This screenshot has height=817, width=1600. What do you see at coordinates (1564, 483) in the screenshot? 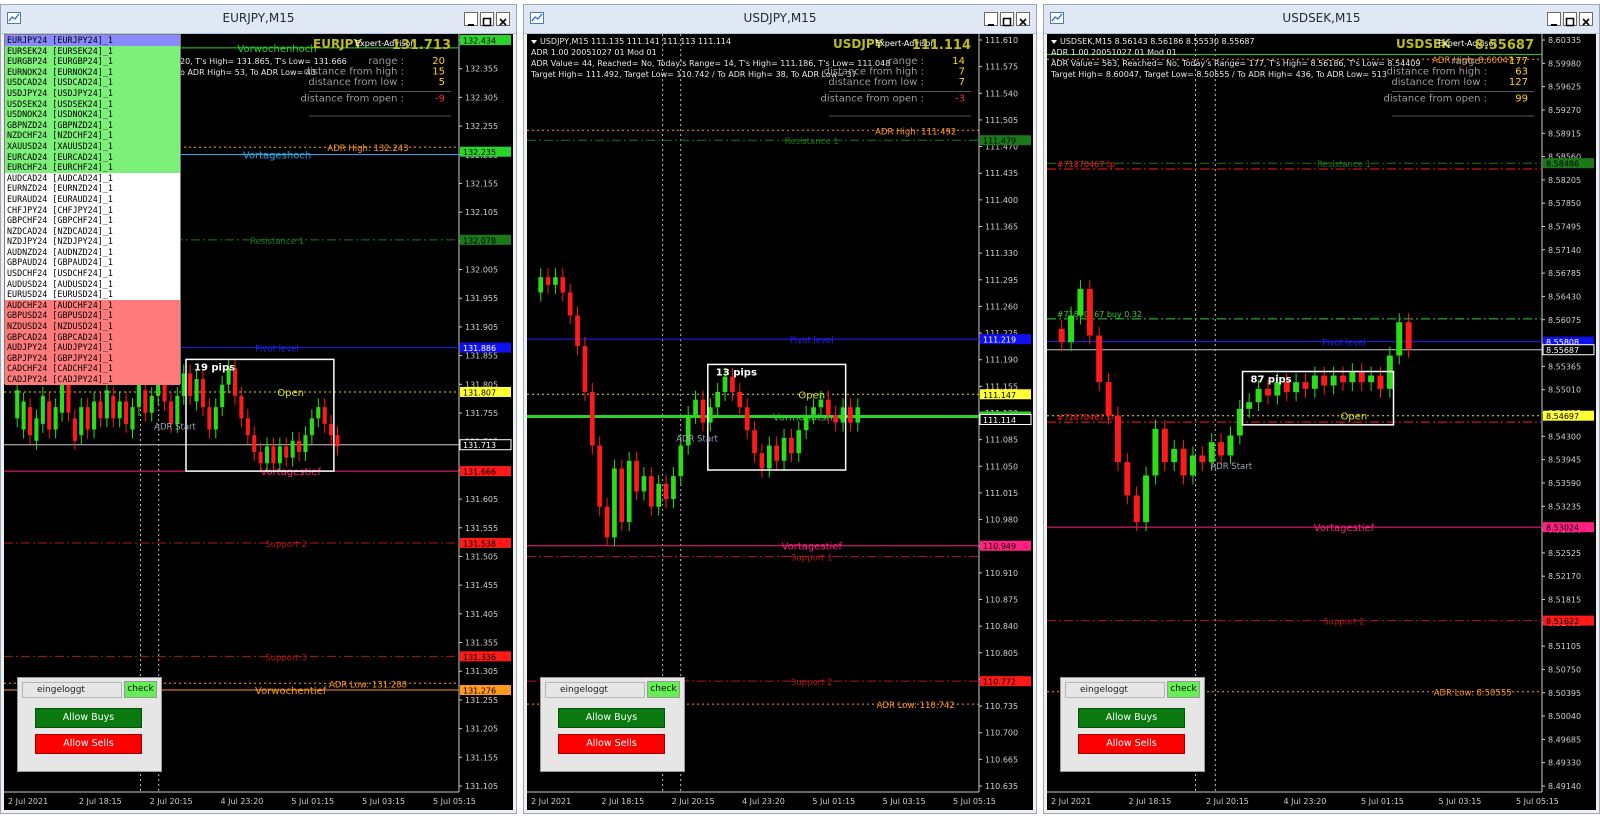
I see `price-tick-label: 8.53590` at bounding box center [1564, 483].